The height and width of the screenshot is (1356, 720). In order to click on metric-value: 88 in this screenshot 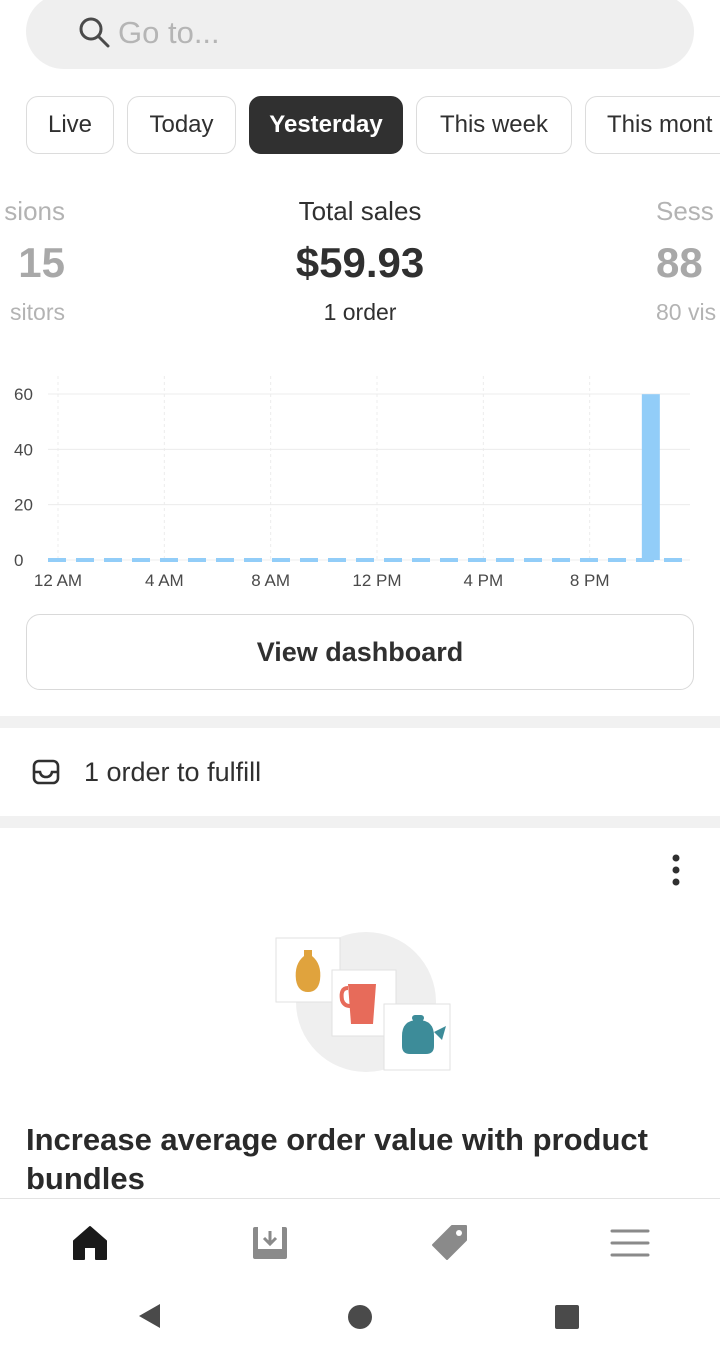, I will do `click(679, 262)`.